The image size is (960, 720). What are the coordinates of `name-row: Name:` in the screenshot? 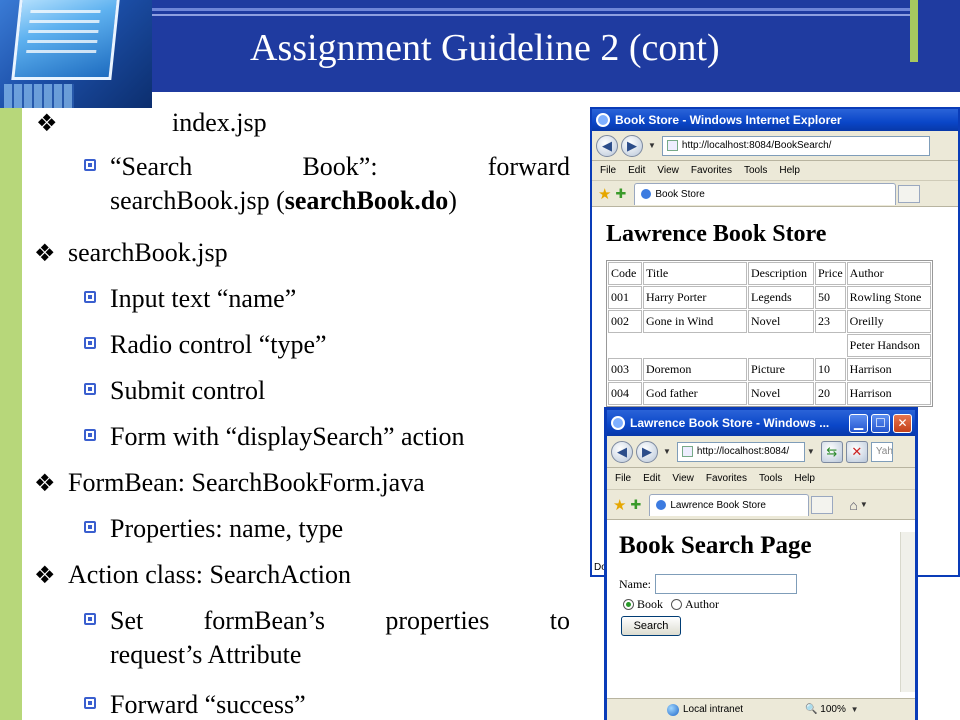 It's located at (767, 584).